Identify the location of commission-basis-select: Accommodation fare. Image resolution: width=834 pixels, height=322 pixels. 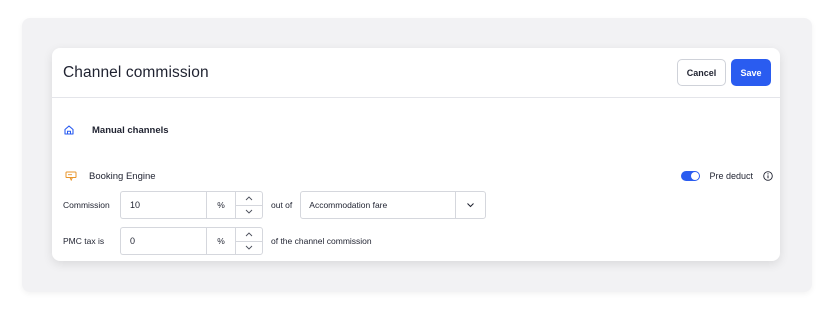
(393, 205).